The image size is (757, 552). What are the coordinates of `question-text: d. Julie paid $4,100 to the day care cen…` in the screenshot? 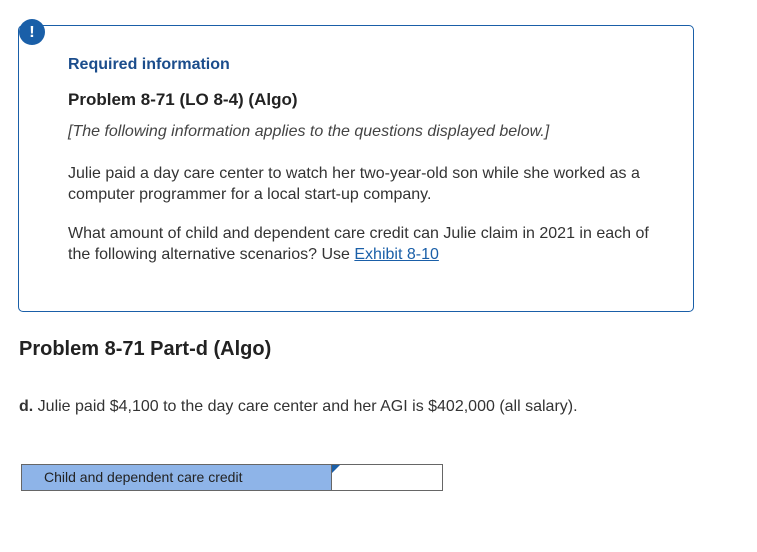 It's located at (298, 407).